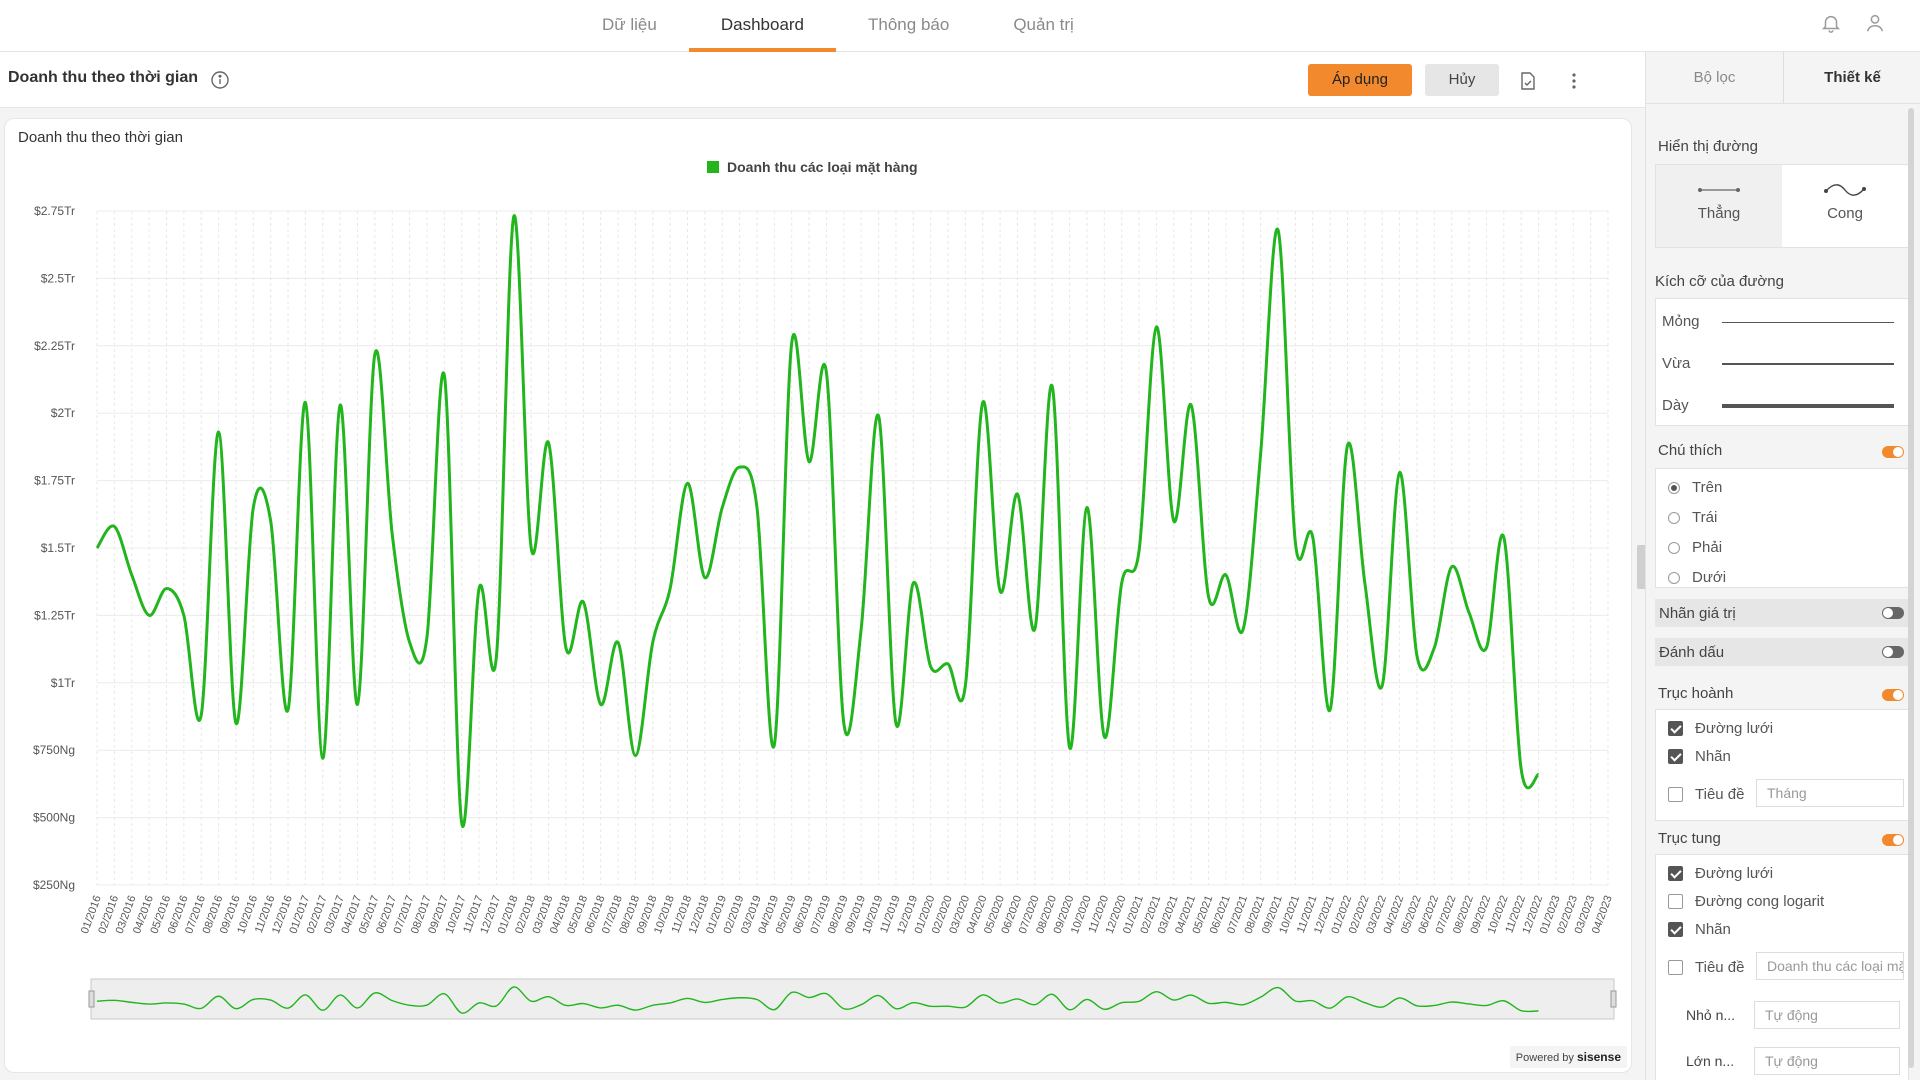  I want to click on size-thick-label: Dày, so click(1675, 405).